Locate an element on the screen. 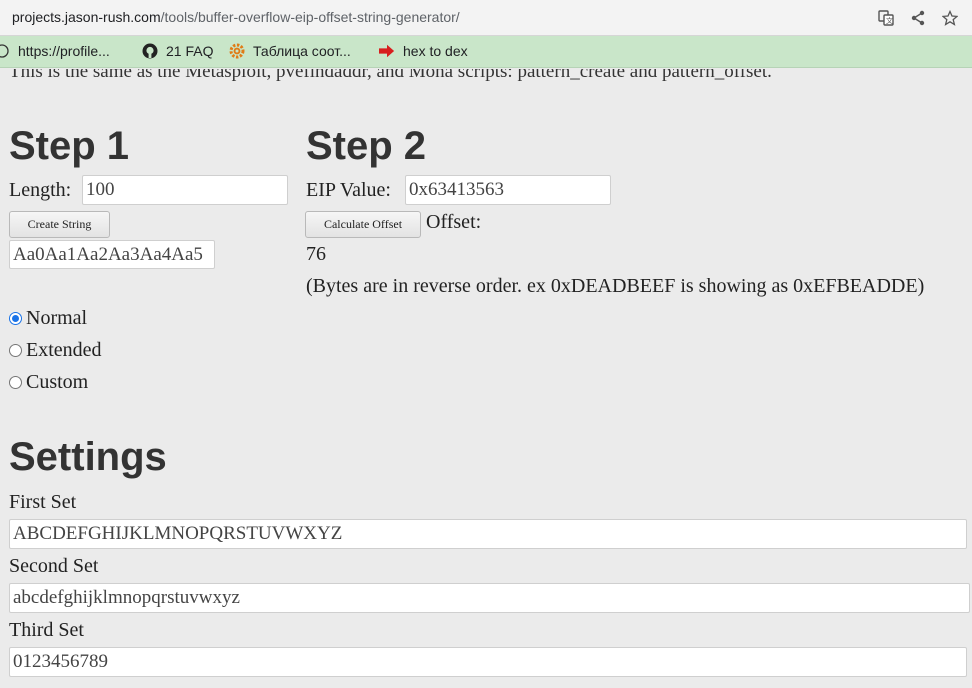  third-set-input: 0123456789 is located at coordinates (488, 662).